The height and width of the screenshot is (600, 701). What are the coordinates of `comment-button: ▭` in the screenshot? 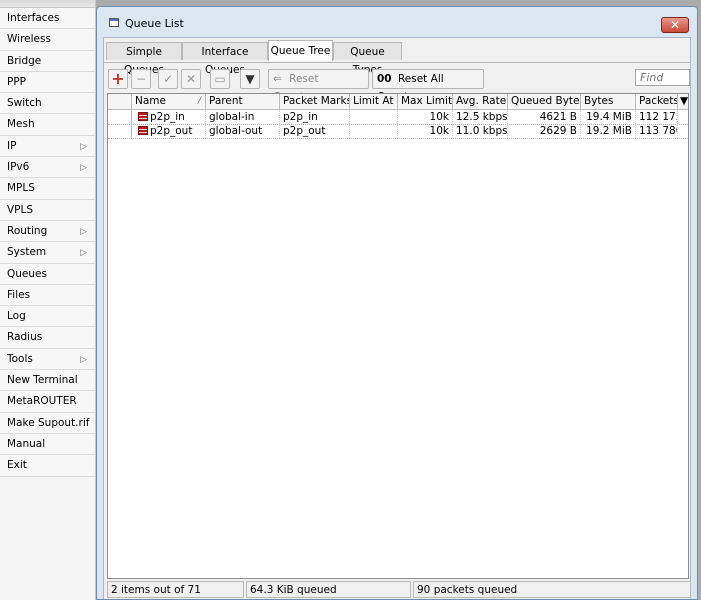 It's located at (220, 79).